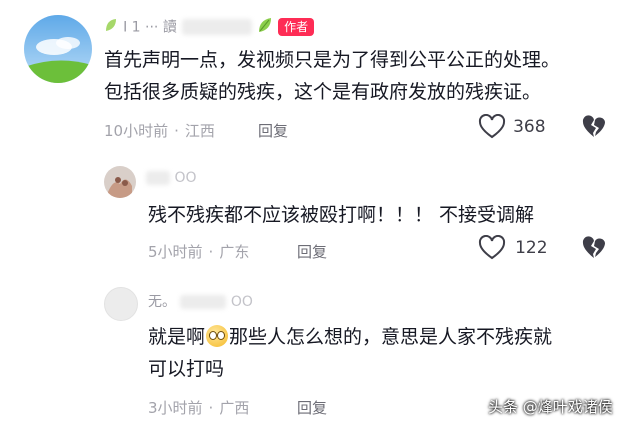 The width and height of the screenshot is (640, 427). What do you see at coordinates (391, 337) in the screenshot?
I see `comment-text-part: 那些人怎么想的，意思是人家不残疾就` at bounding box center [391, 337].